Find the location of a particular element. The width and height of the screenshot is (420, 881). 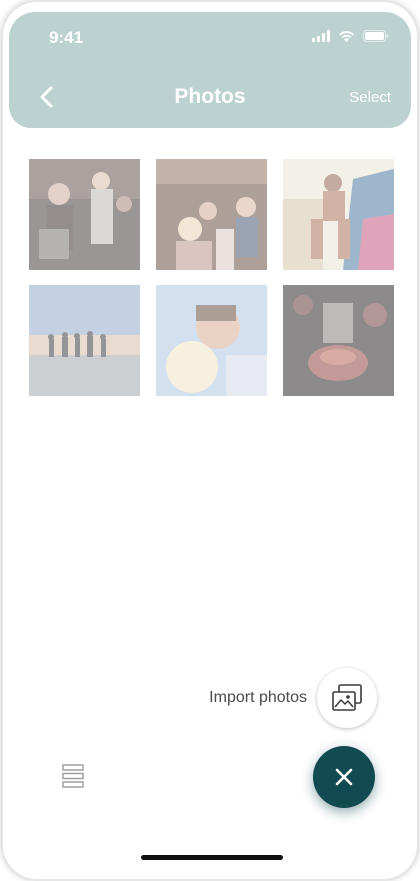

status-time: 9:41 is located at coordinates (66, 37).